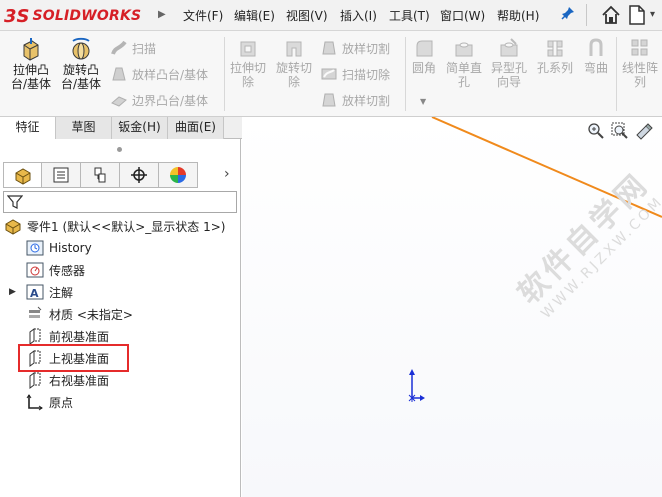 The height and width of the screenshot is (497, 662). I want to click on menu-tools: 工具(T), so click(409, 15).